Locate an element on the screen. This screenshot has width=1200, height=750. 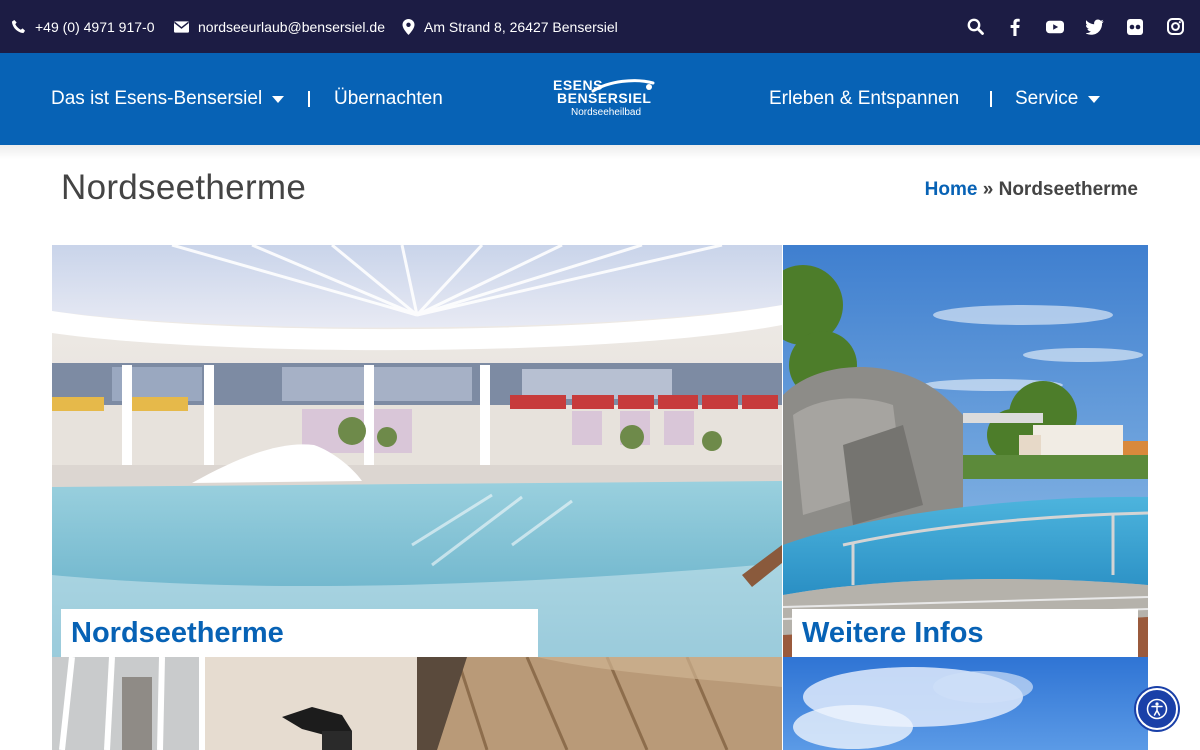
header-shadow is located at coordinates (600, 152).